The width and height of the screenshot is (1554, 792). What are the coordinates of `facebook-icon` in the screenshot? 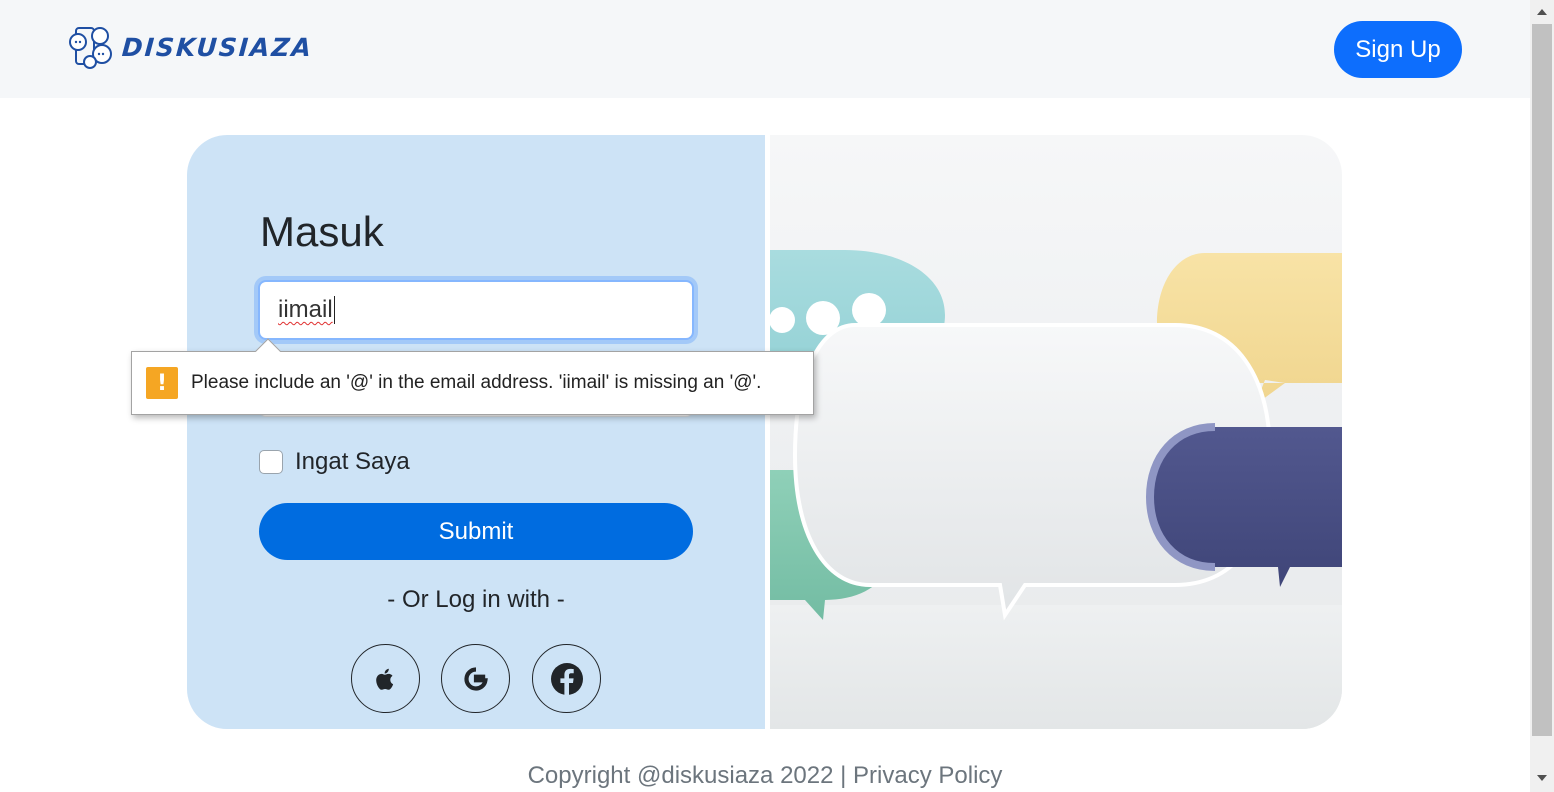 It's located at (566, 679).